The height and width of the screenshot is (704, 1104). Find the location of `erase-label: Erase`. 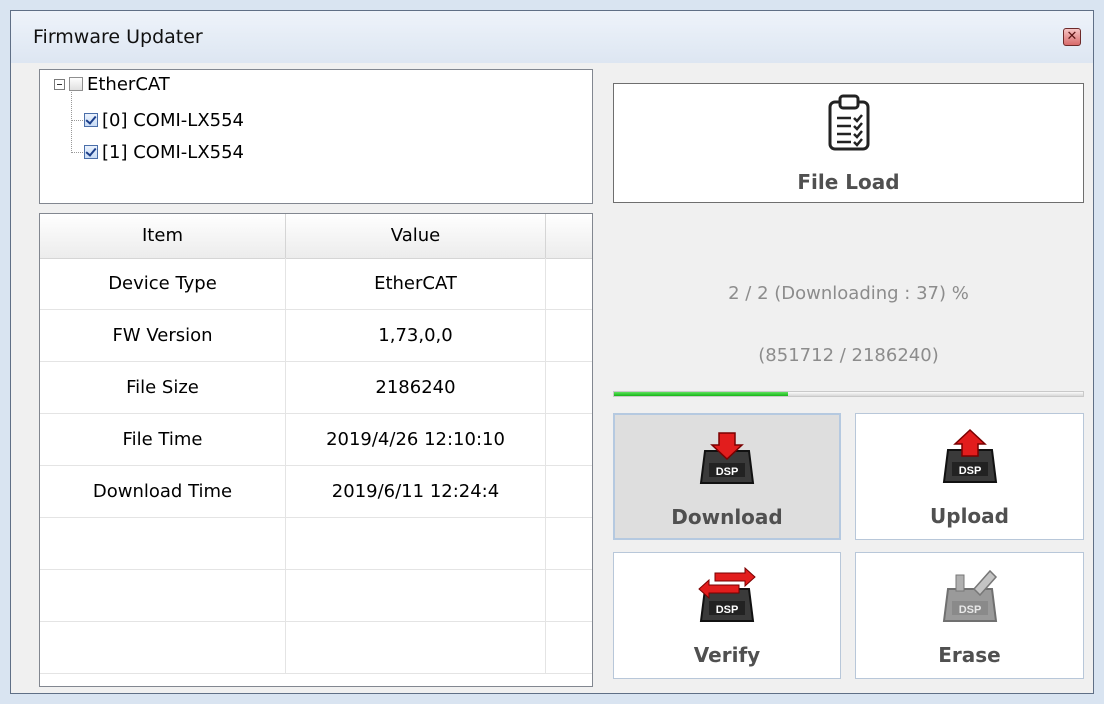

erase-label: Erase is located at coordinates (969, 655).